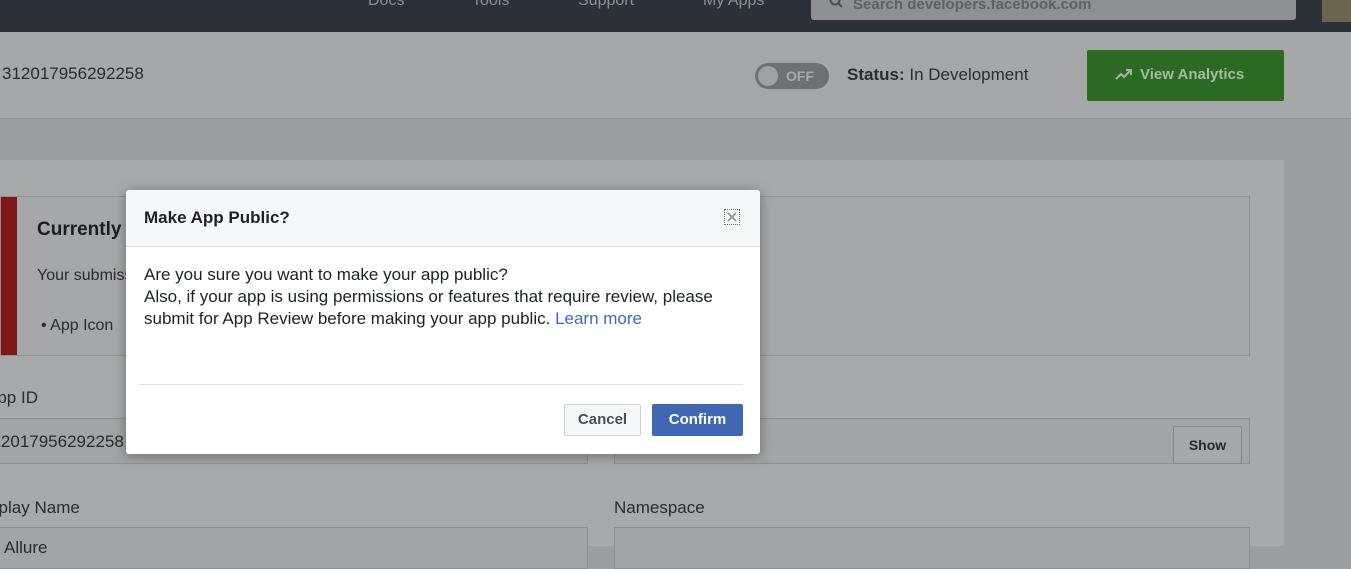 The height and width of the screenshot is (569, 1351). Describe the element at coordinates (659, 507) in the screenshot. I see `namespace-label: Namespace` at that location.